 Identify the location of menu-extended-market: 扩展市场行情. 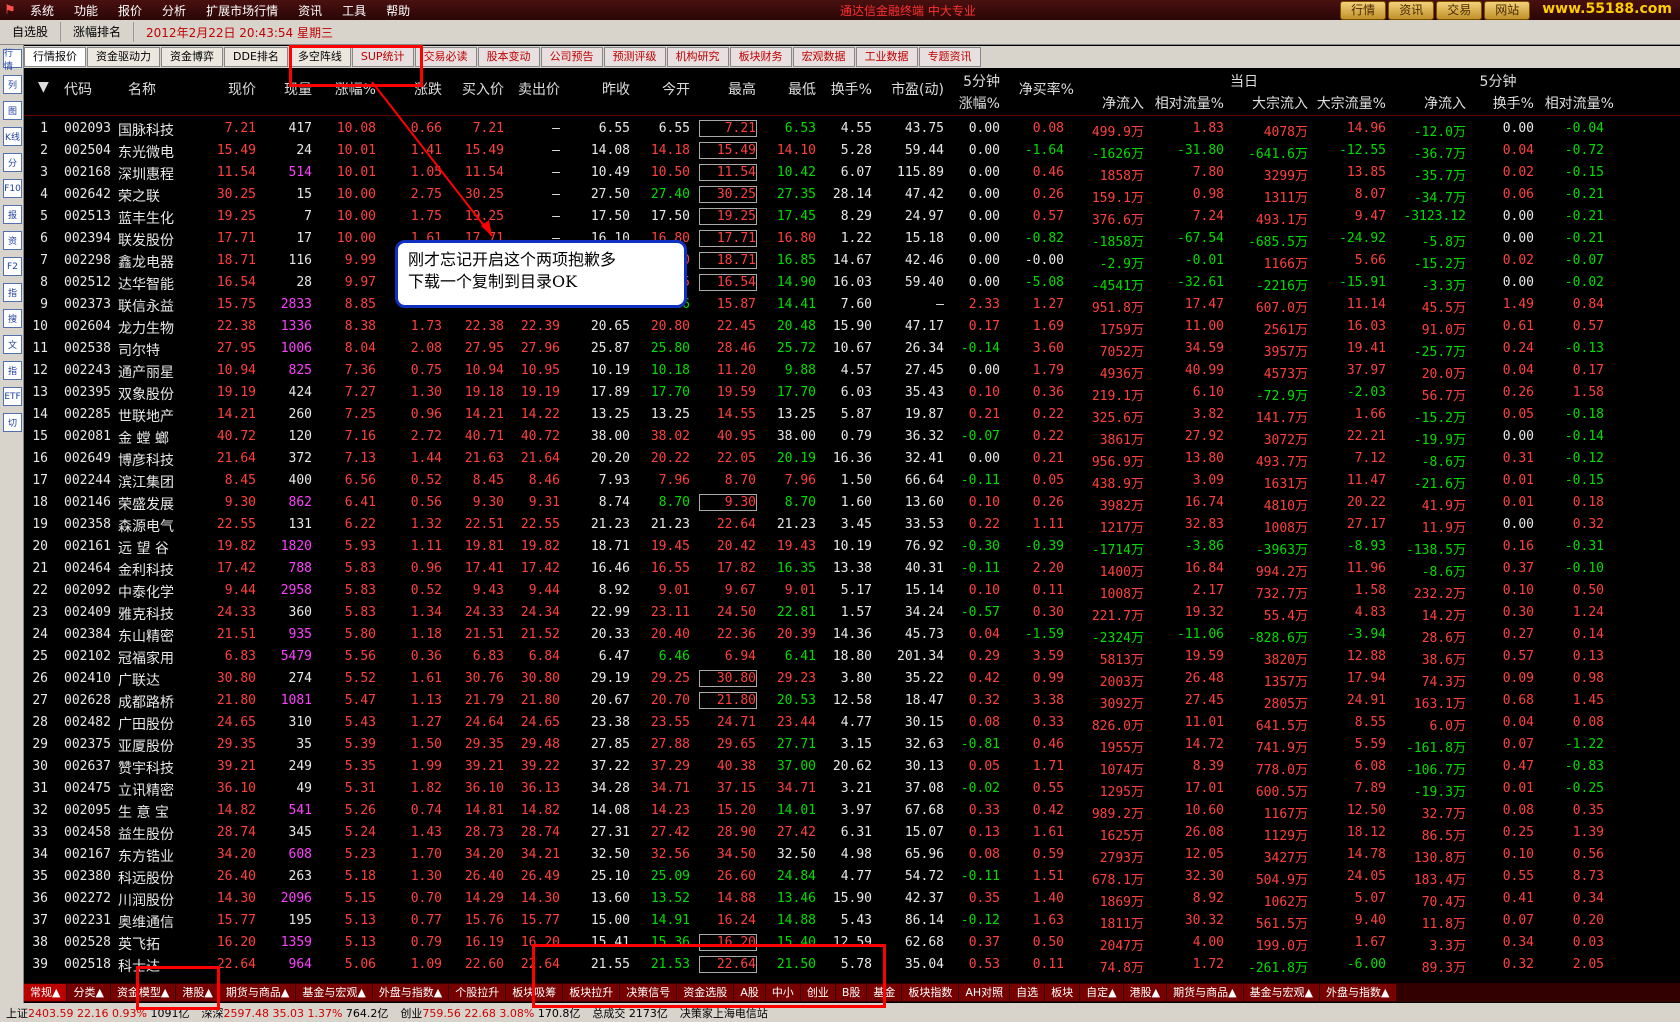
(242, 10).